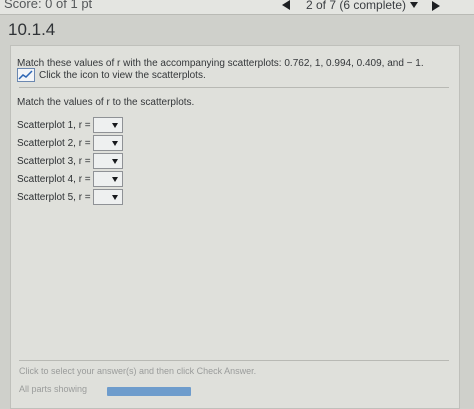 Image resolution: width=474 pixels, height=409 pixels. I want to click on scatterplot-label: Scatterplot 5, r =, so click(54, 197).